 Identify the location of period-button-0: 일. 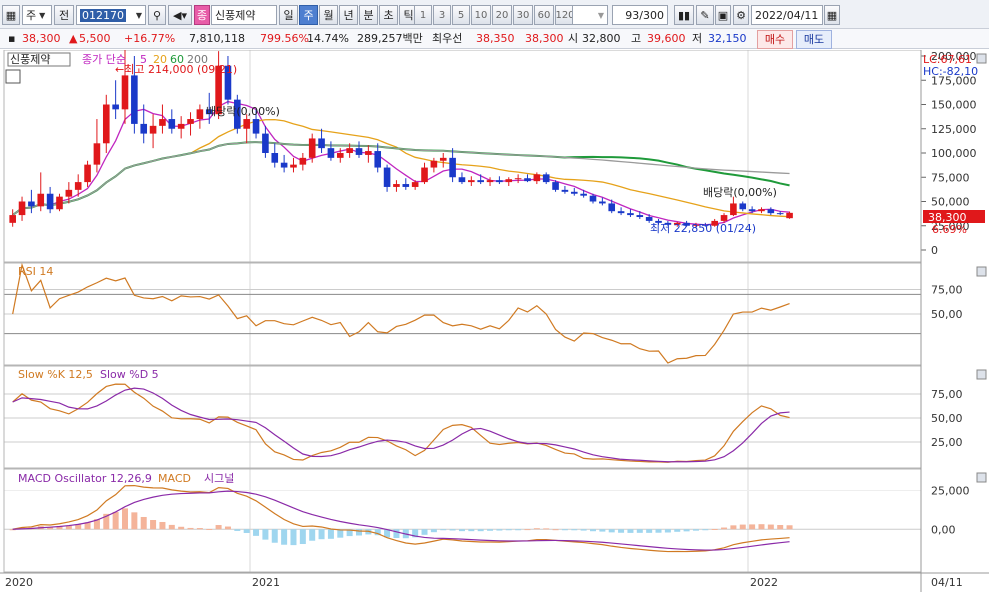
(288, 15).